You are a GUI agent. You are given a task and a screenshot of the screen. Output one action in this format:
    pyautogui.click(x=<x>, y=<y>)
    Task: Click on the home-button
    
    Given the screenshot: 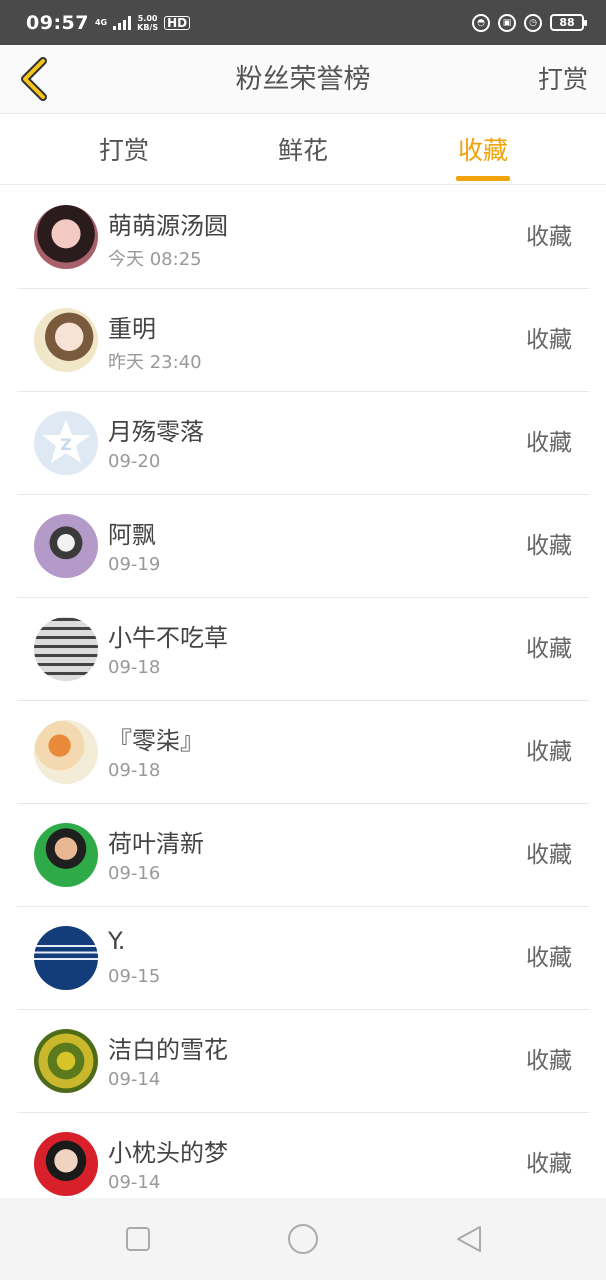 What is the action you would take?
    pyautogui.click(x=303, y=1239)
    